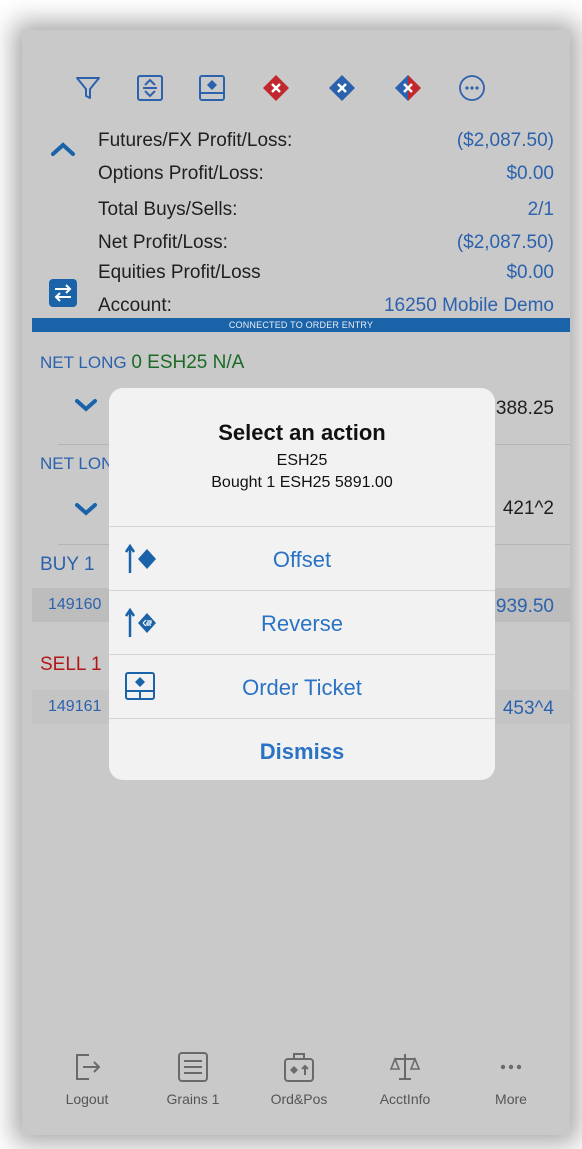 This screenshot has width=582, height=1149. What do you see at coordinates (530, 173) in the screenshot?
I see `options-pl-value: $0.00` at bounding box center [530, 173].